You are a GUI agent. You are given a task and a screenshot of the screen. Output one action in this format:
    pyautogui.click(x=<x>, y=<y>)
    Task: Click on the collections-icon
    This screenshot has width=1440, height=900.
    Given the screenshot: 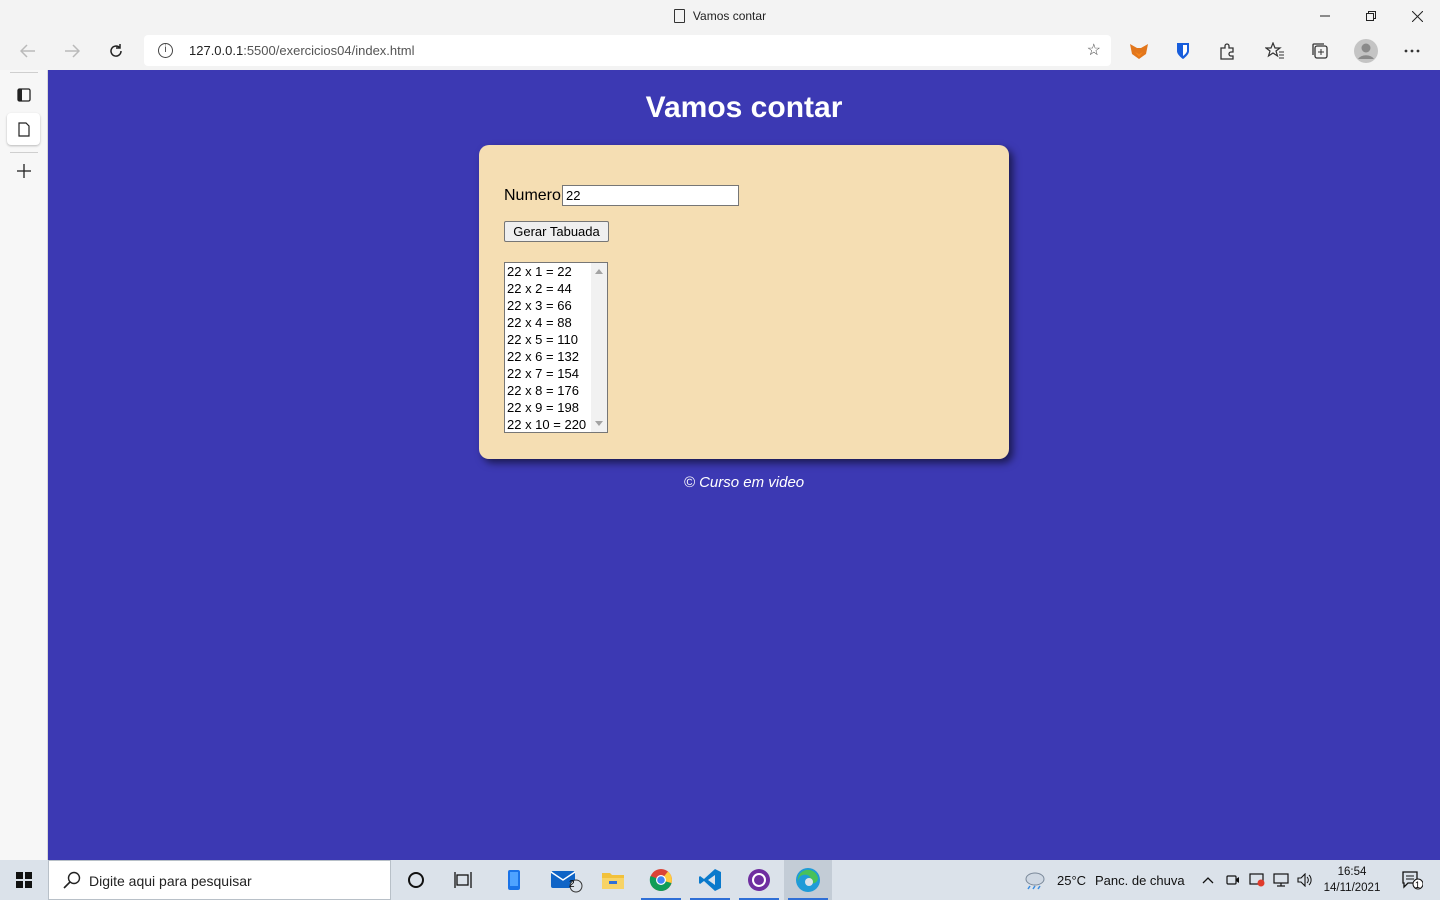 What is the action you would take?
    pyautogui.click(x=1320, y=51)
    